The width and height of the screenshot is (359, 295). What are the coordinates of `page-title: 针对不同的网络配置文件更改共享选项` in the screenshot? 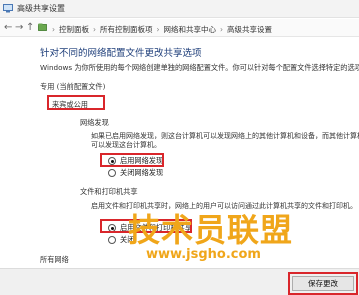 It's located at (121, 53).